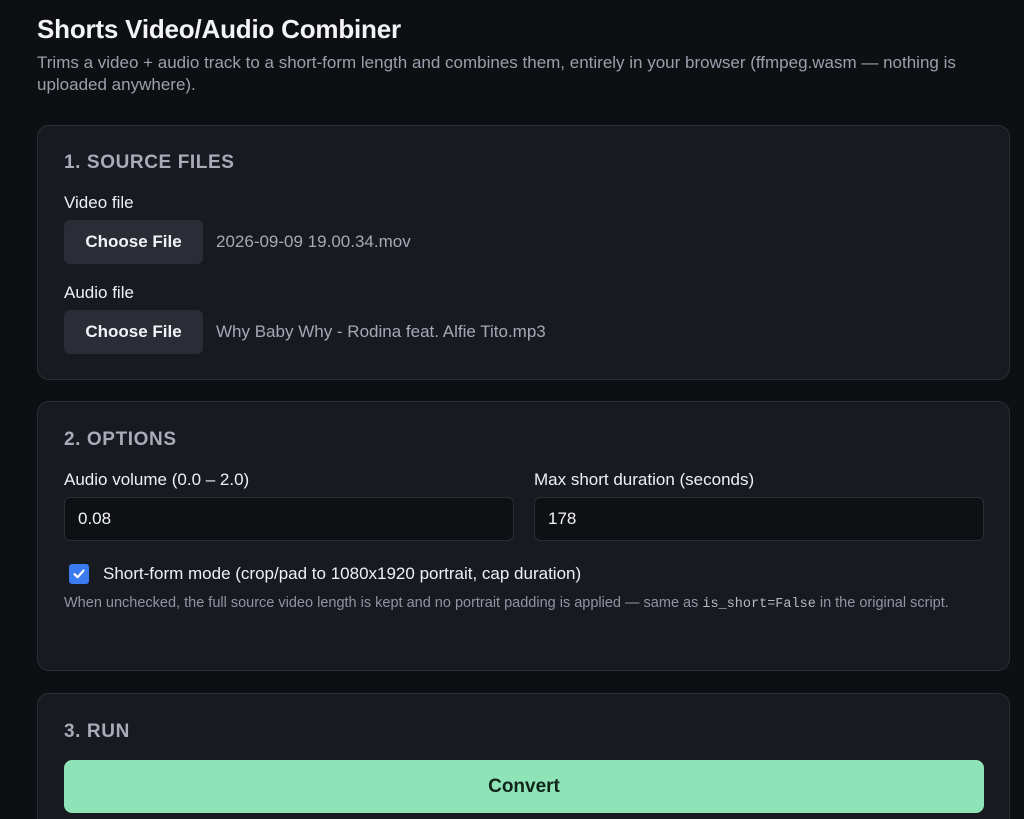 The width and height of the screenshot is (1024, 819). What do you see at coordinates (133, 332) in the screenshot?
I see `audio-choose-file-button: Choose File` at bounding box center [133, 332].